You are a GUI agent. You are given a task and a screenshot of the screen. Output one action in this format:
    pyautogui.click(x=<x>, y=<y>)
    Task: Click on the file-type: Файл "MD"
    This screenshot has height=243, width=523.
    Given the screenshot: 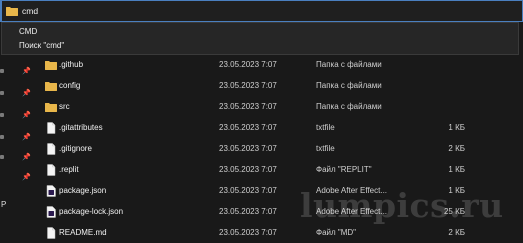 What is the action you would take?
    pyautogui.click(x=336, y=232)
    